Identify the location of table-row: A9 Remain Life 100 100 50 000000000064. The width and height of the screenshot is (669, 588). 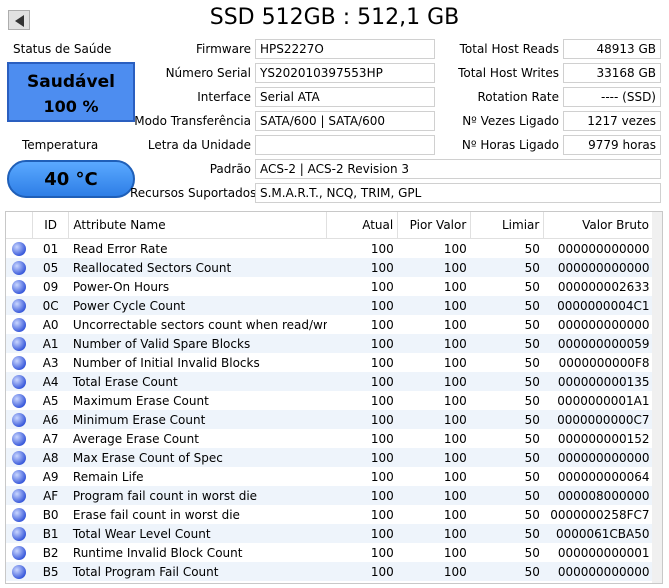
(330, 476).